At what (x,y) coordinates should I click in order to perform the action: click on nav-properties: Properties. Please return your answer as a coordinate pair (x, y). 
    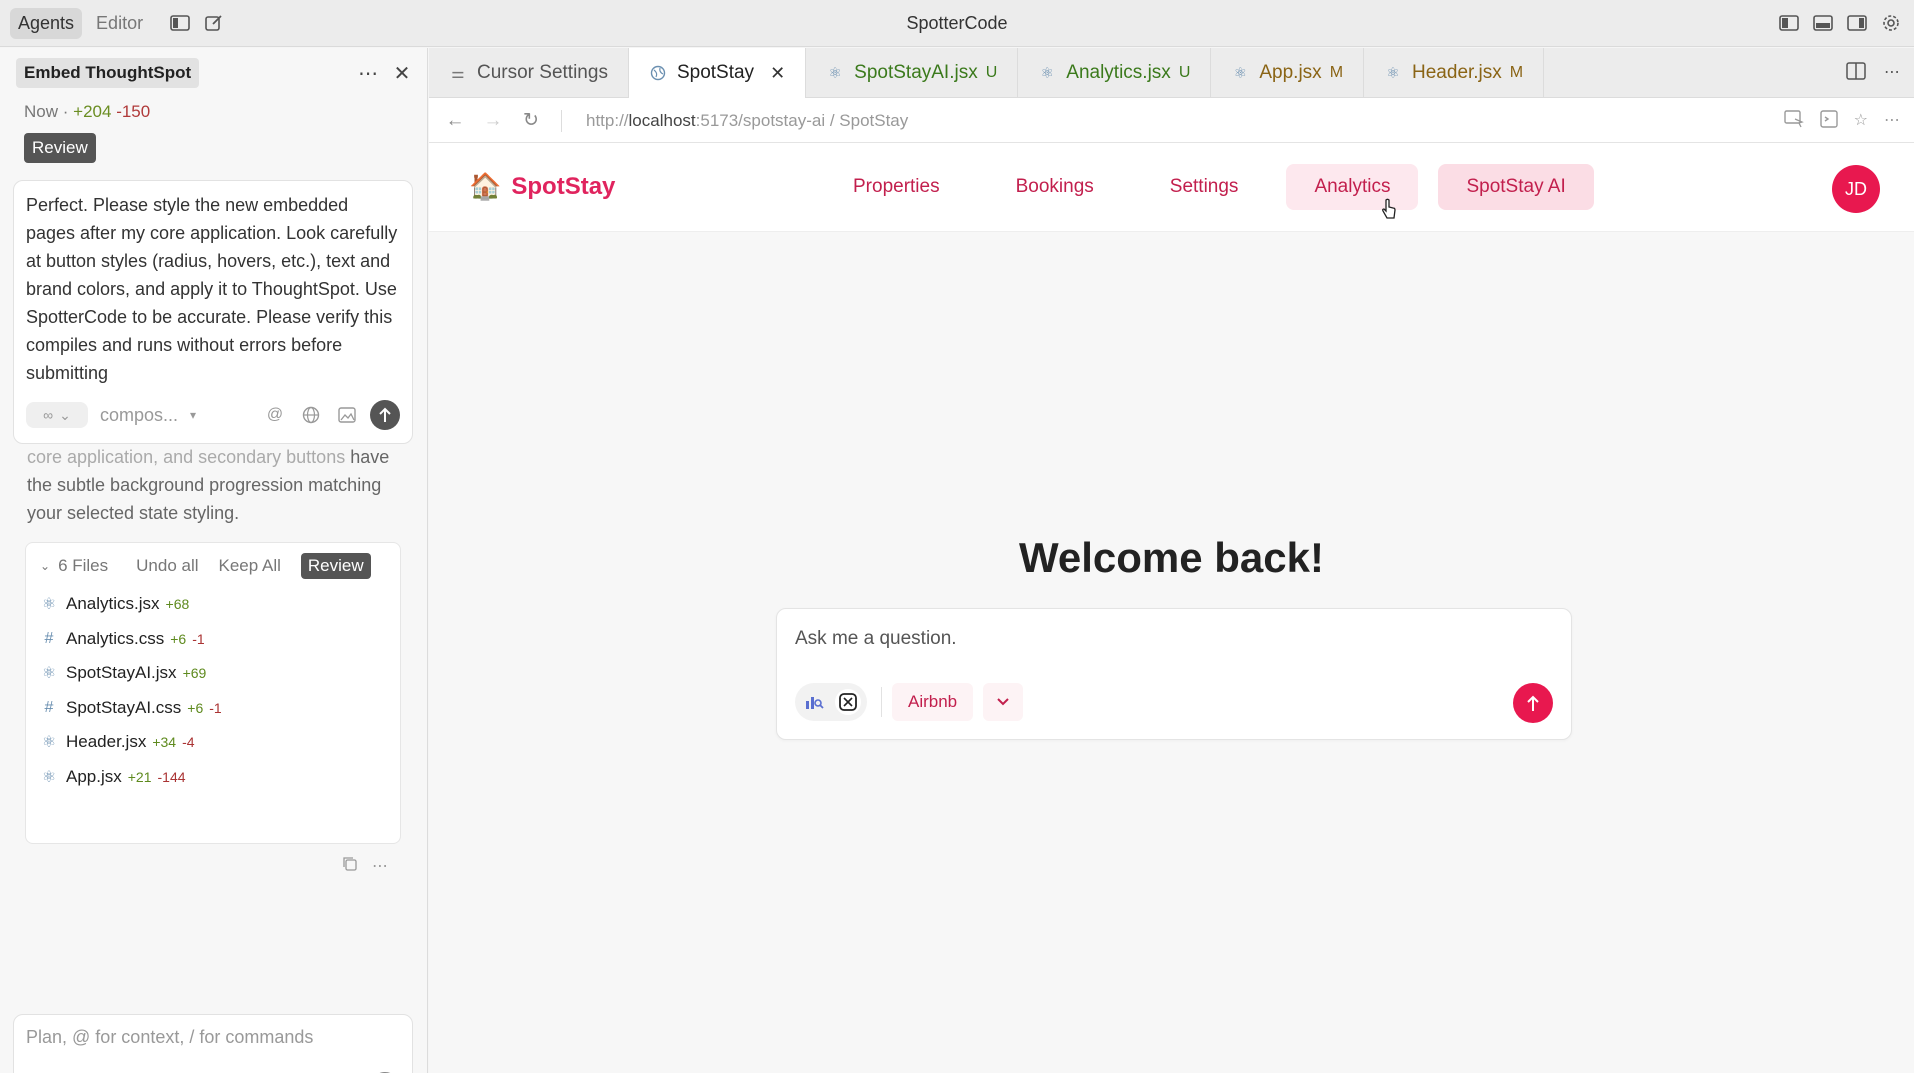
    Looking at the image, I should click on (896, 187).